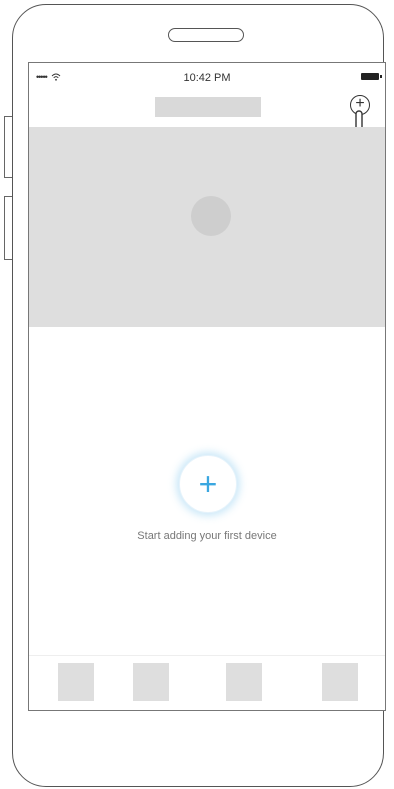 The width and height of the screenshot is (394, 789). Describe the element at coordinates (206, 35) in the screenshot. I see `phone-speaker` at that location.